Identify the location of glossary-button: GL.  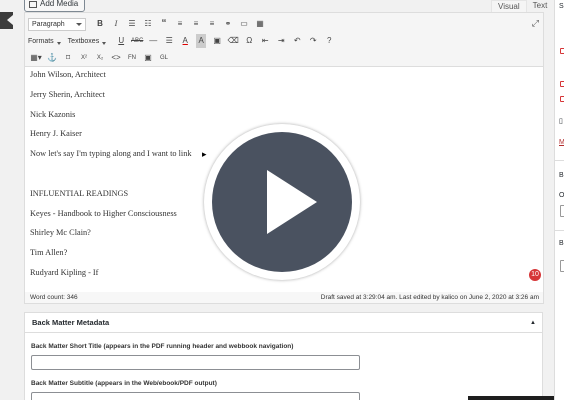
(164, 58).